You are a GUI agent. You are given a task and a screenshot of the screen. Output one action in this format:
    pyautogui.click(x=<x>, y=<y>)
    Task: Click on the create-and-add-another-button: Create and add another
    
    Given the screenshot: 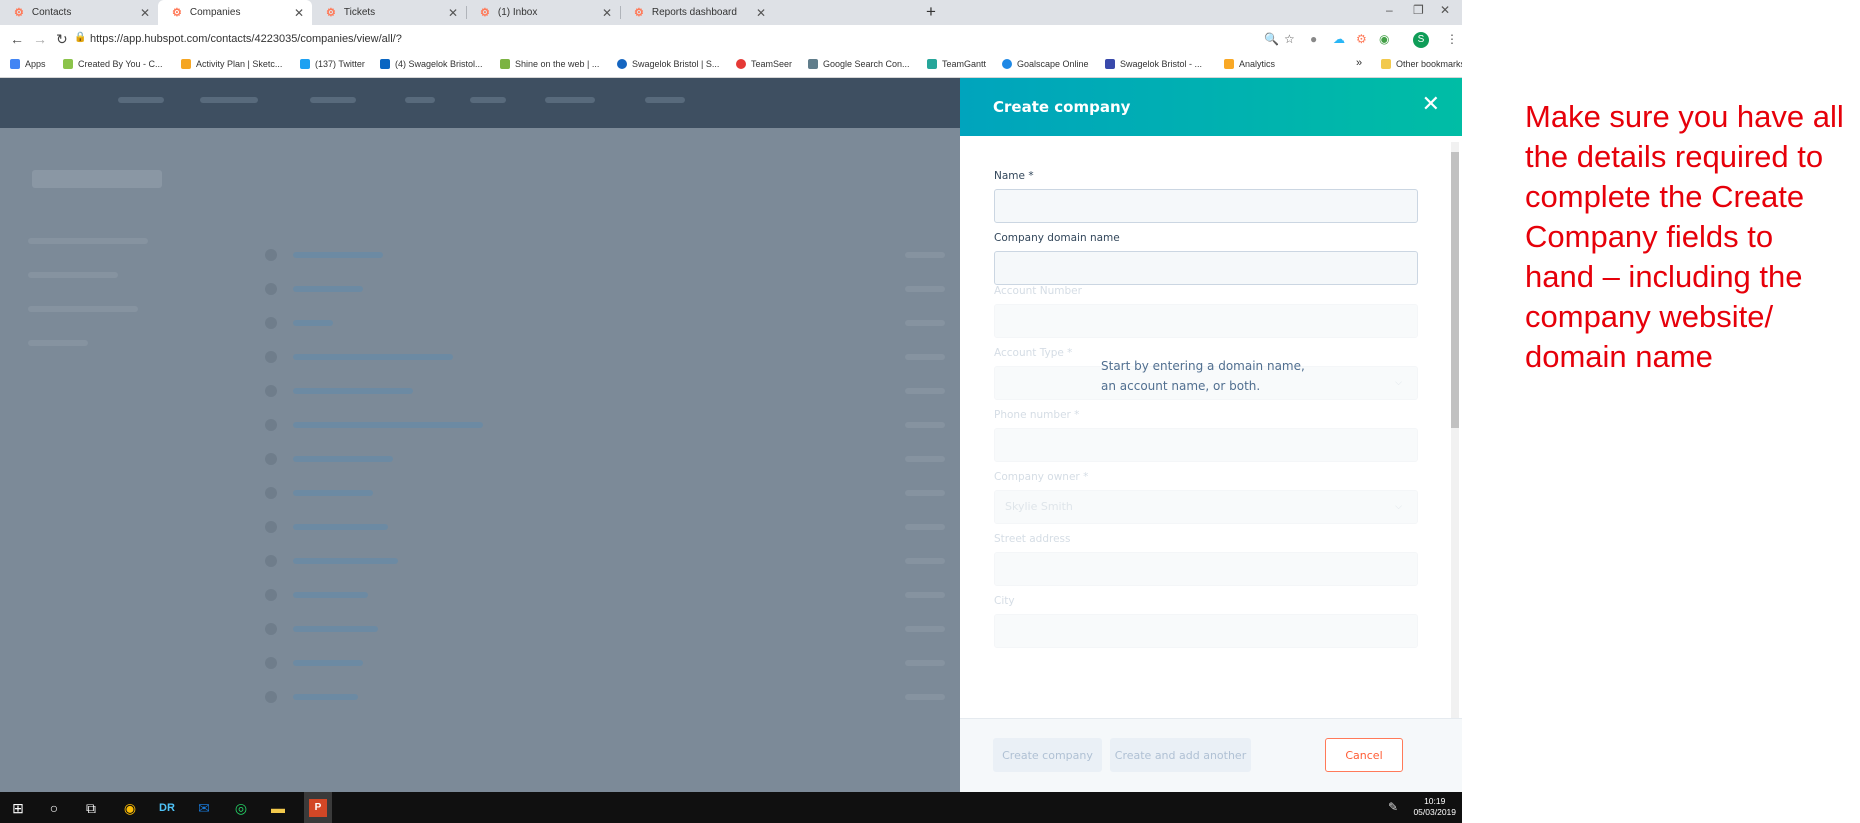 What is the action you would take?
    pyautogui.click(x=1180, y=755)
    